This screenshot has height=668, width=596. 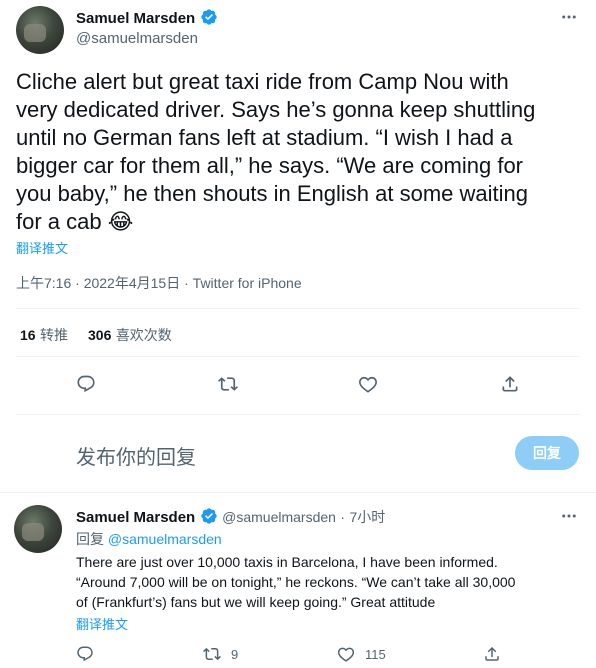 I want to click on reply-button, so click(x=86, y=384).